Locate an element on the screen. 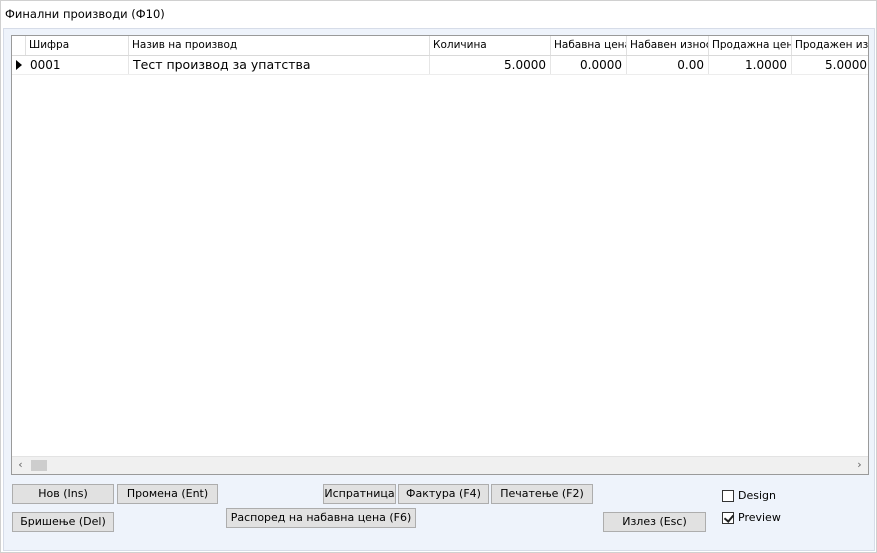 The width and height of the screenshot is (877, 553). distribute-purchase-price-button: Распоред на набавна цена (F6) is located at coordinates (321, 518).